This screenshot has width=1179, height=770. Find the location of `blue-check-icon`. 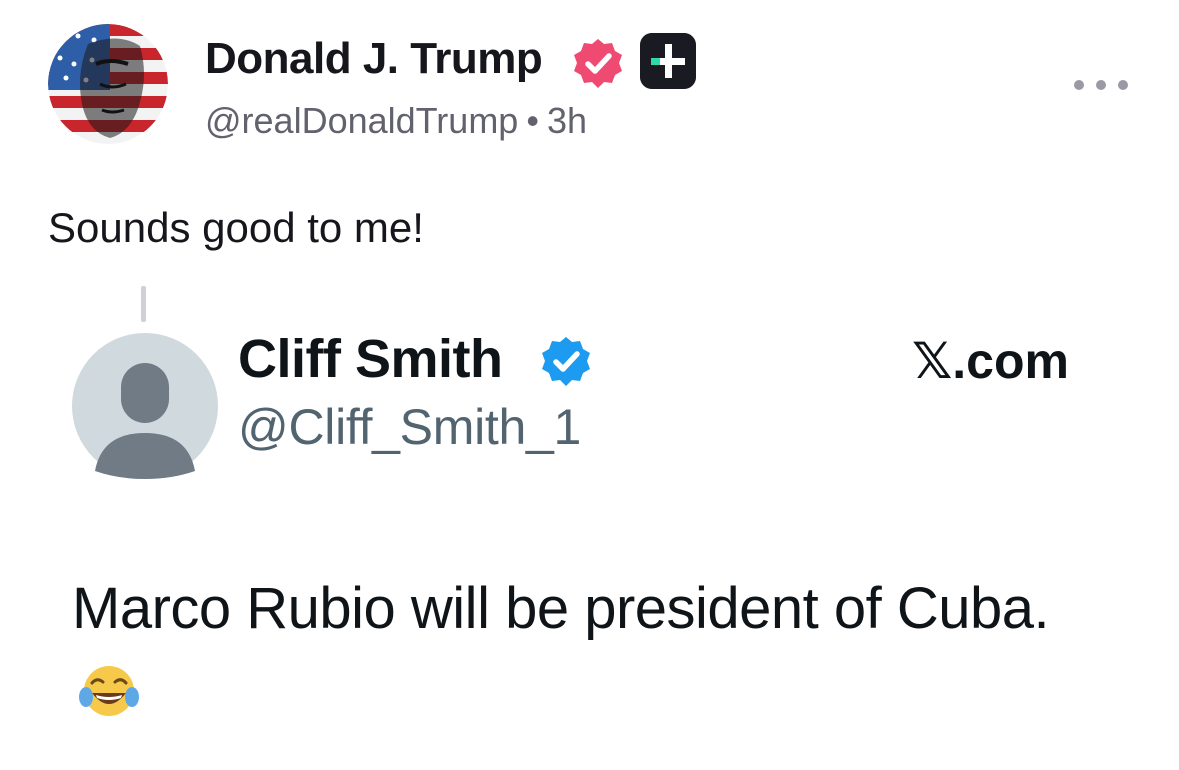

blue-check-icon is located at coordinates (566, 361).